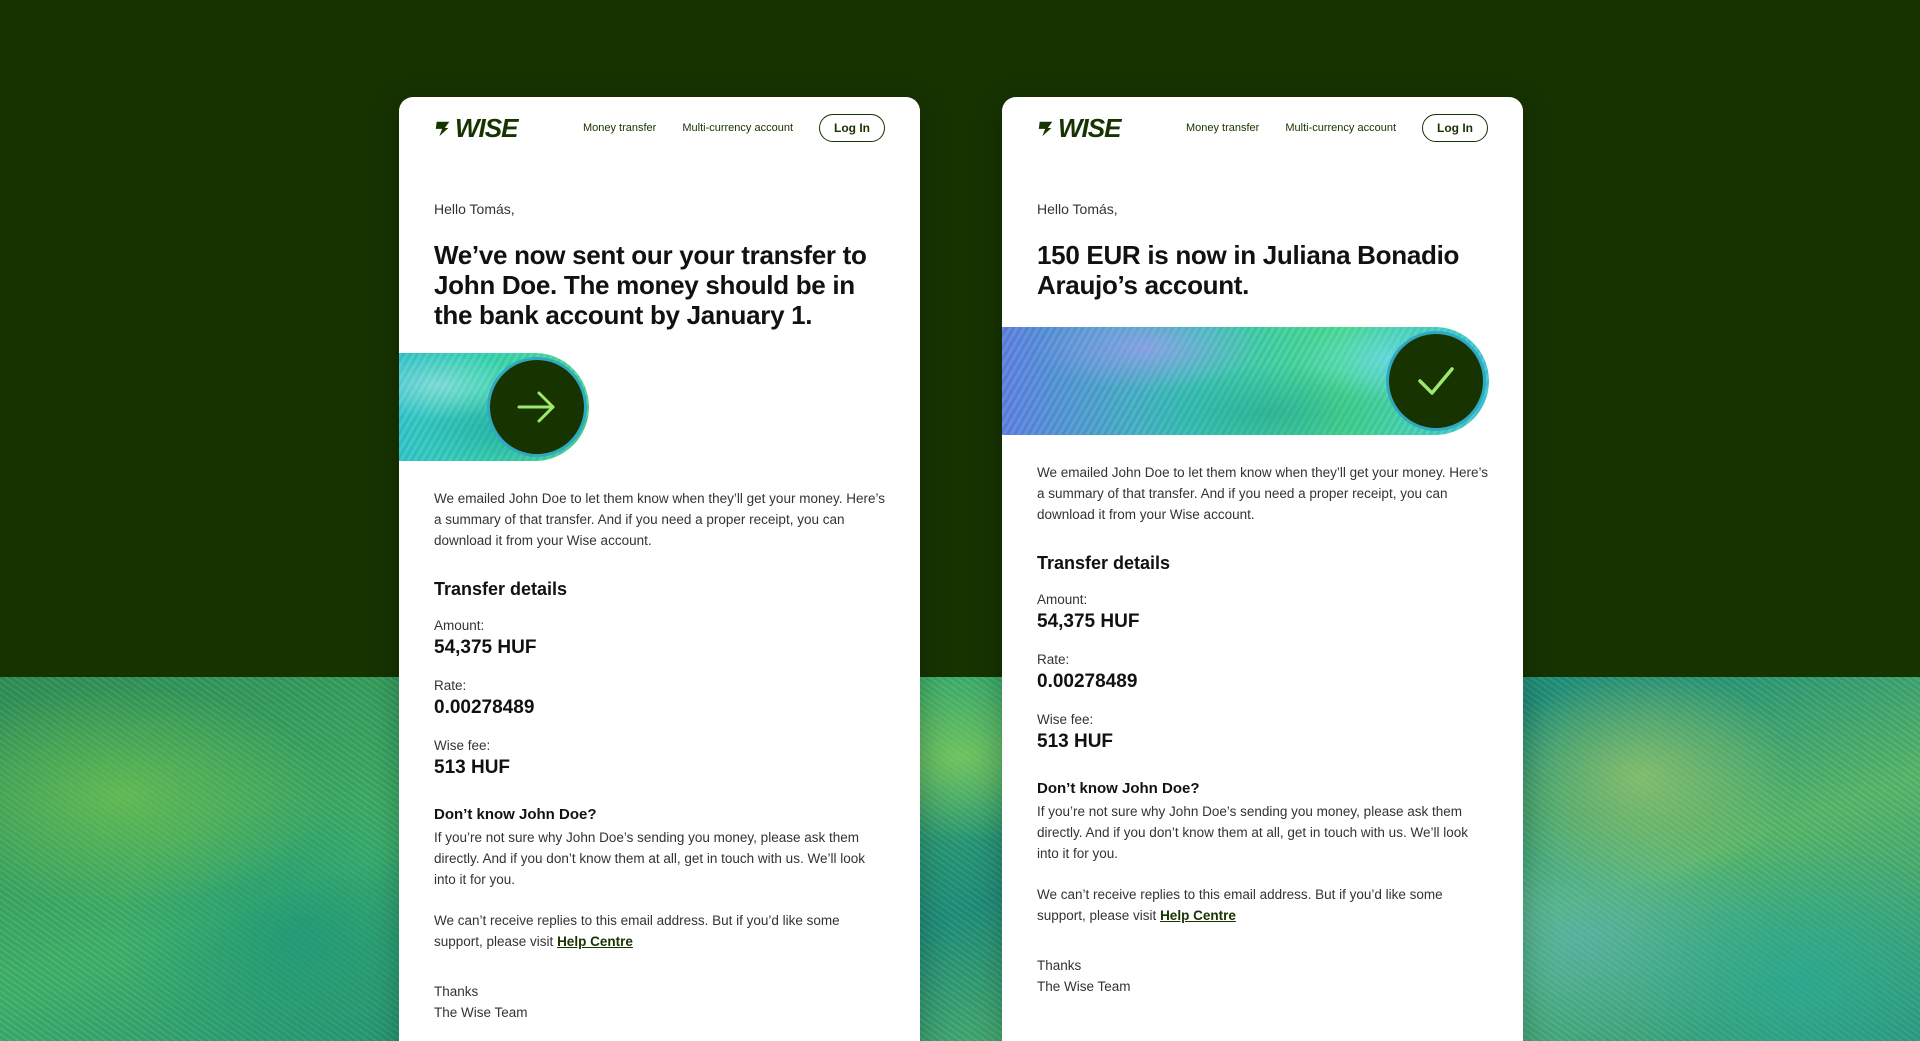  I want to click on checkmark-icon, so click(1436, 381).